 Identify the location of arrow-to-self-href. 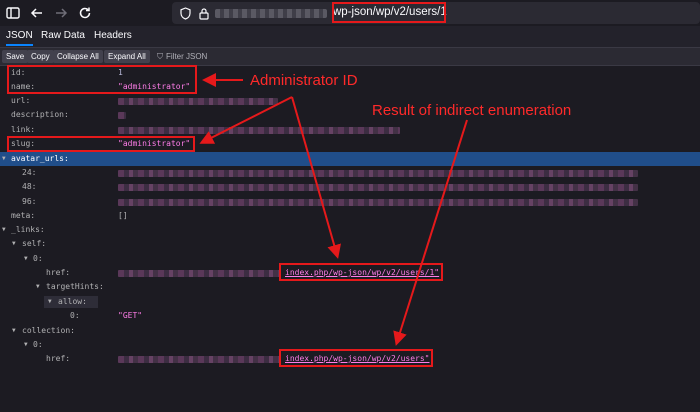
(316, 177).